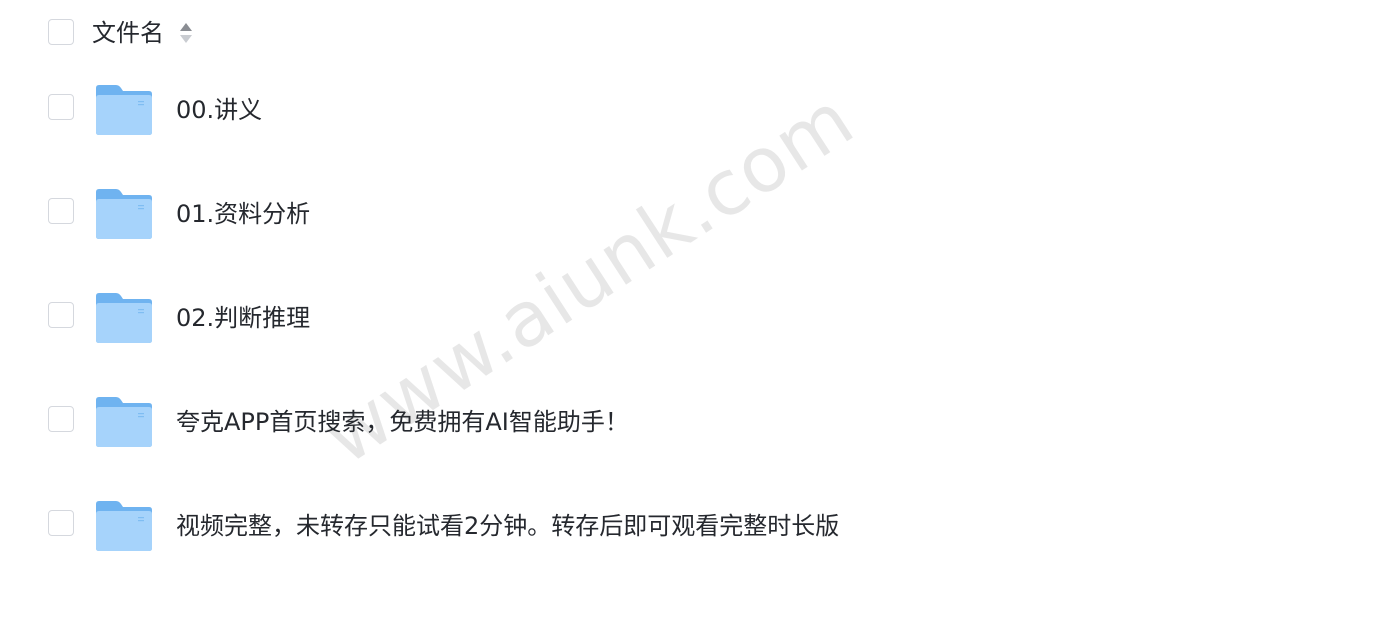 The image size is (1384, 622). What do you see at coordinates (243, 318) in the screenshot?
I see `folder-name: 02.判断推理` at bounding box center [243, 318].